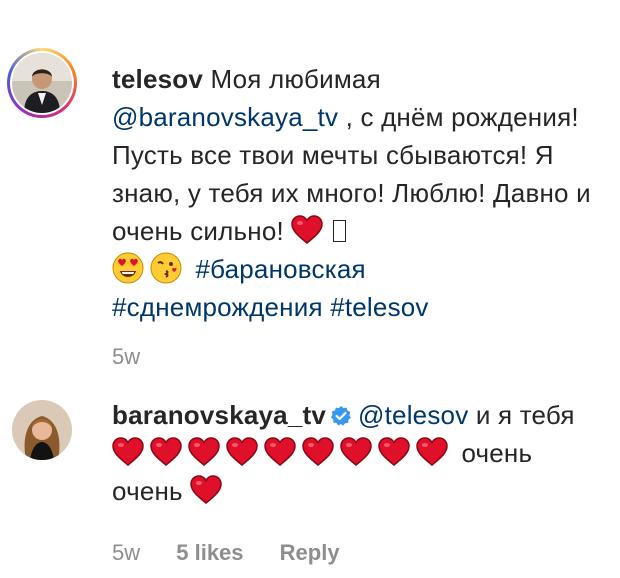 The image size is (620, 578). Describe the element at coordinates (310, 552) in the screenshot. I see `reply-button: Reply` at that location.